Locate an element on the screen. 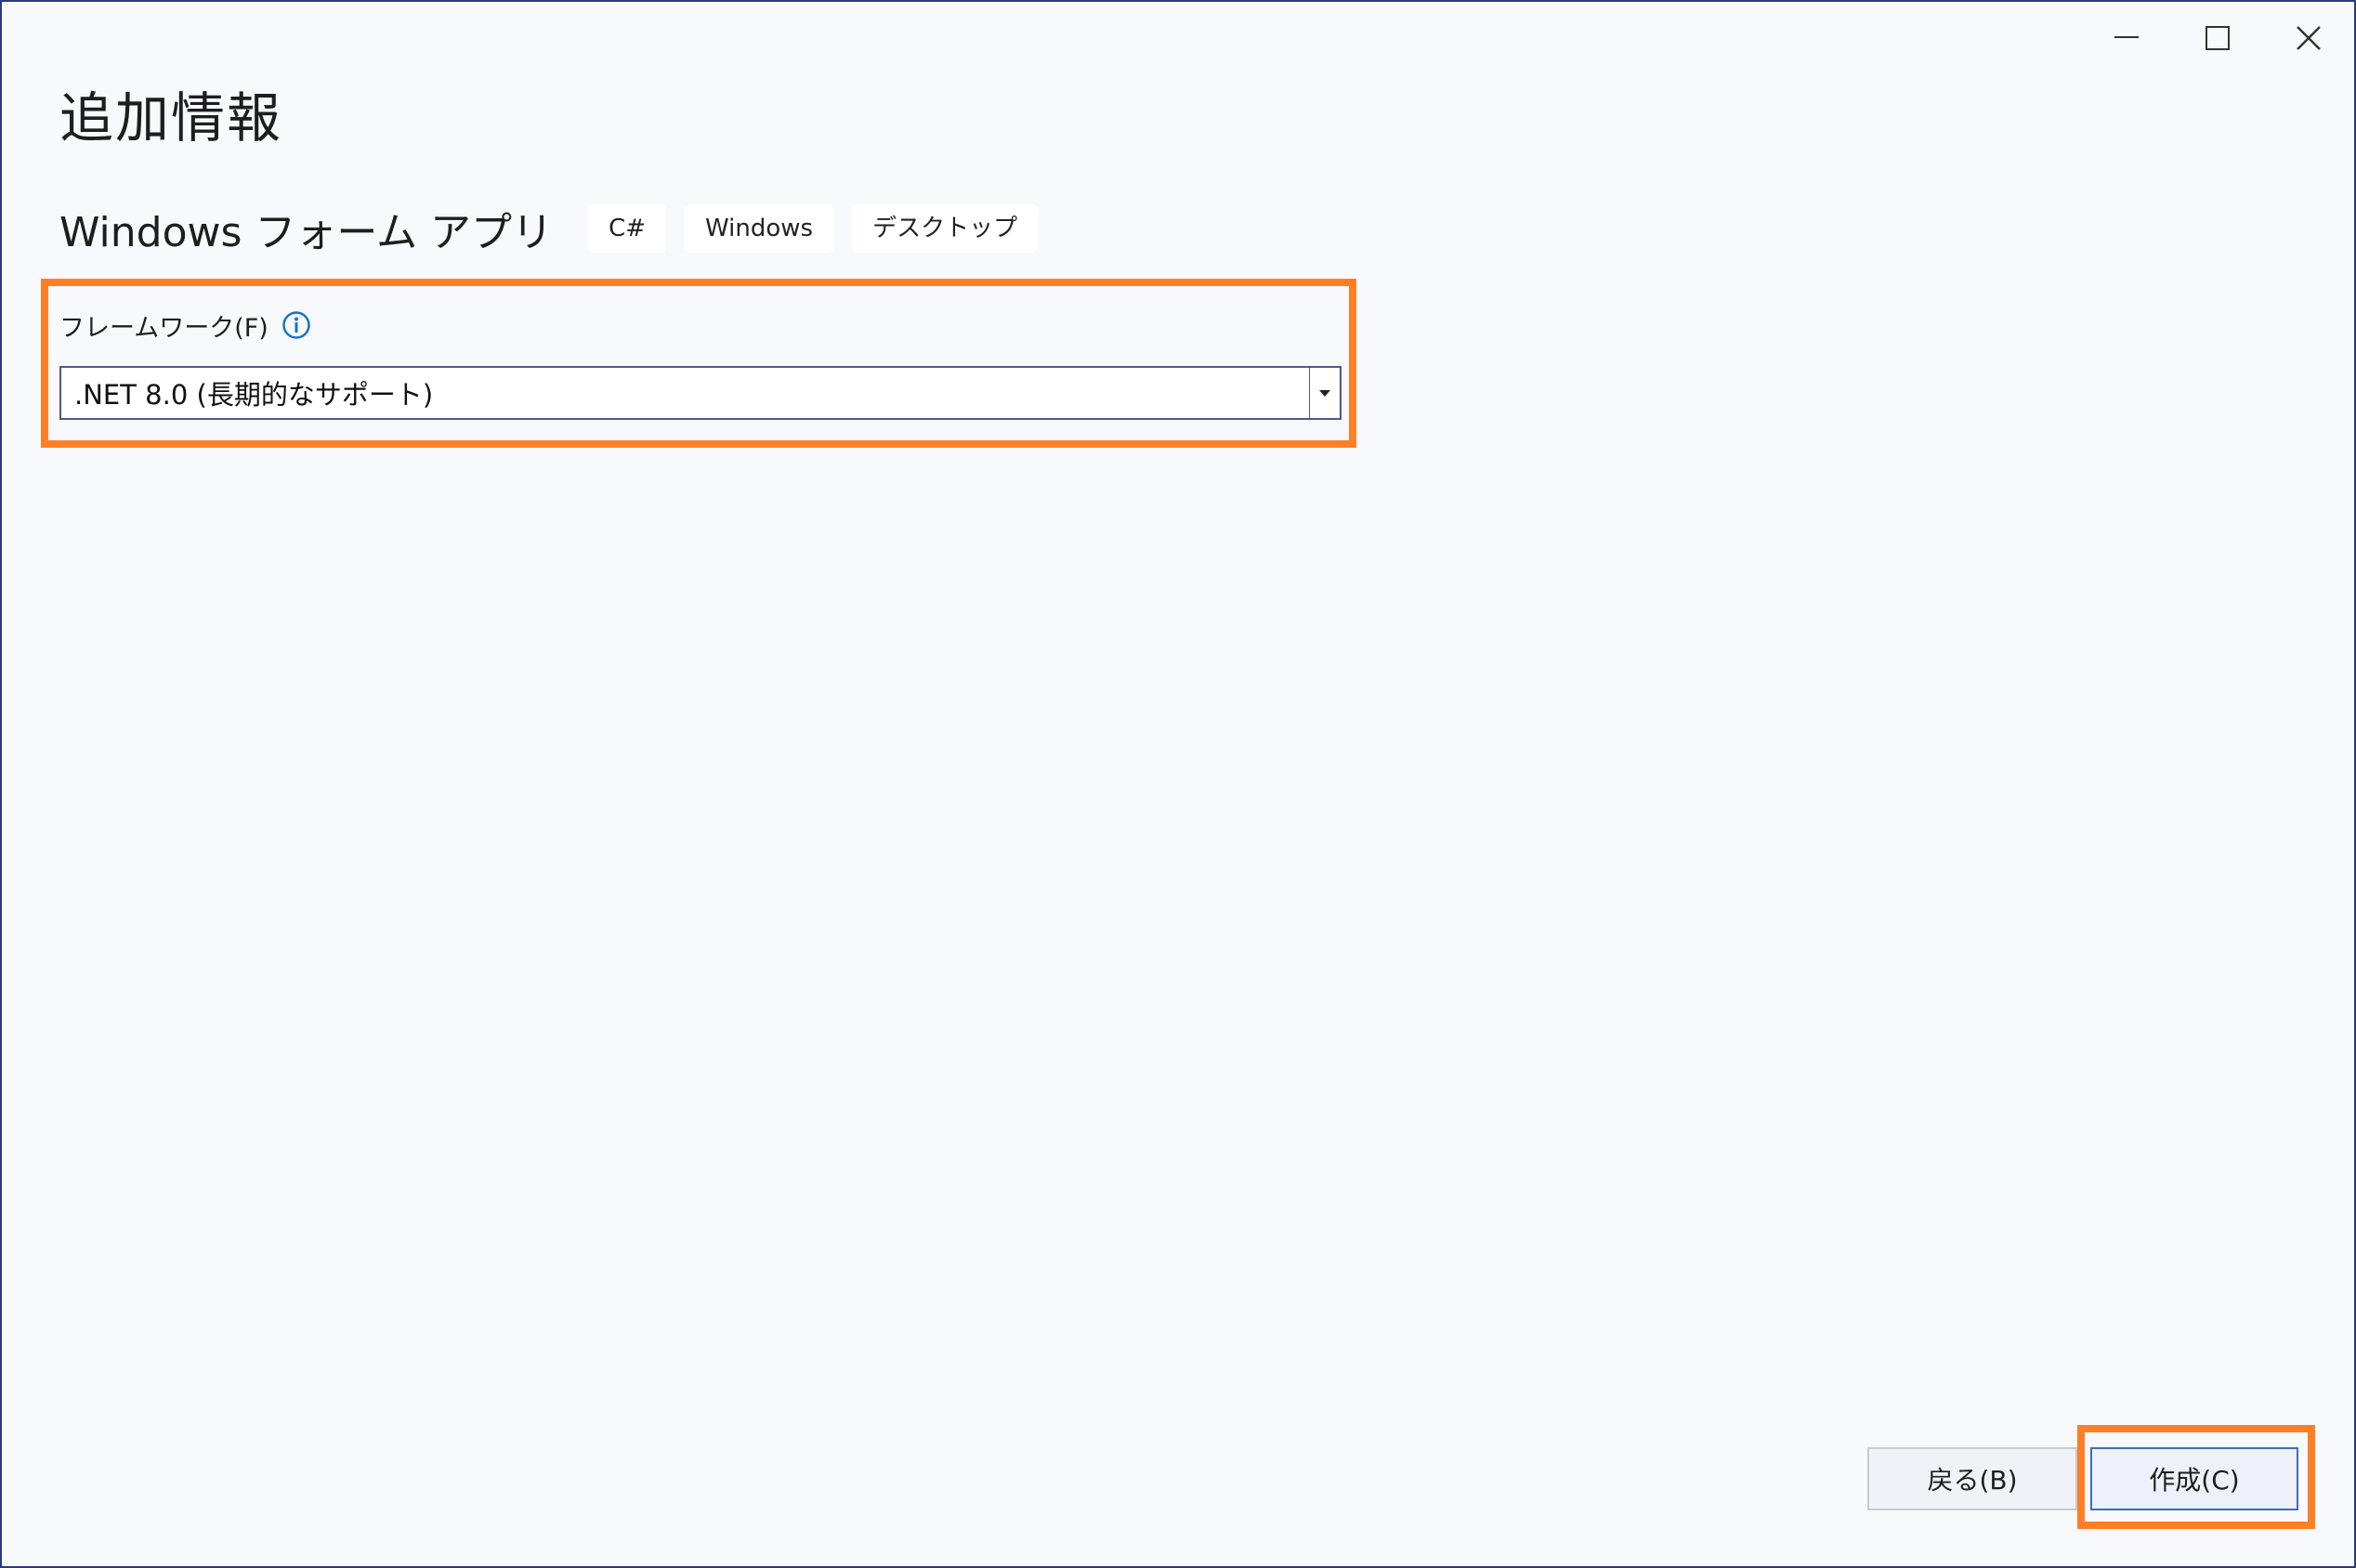  template-name: Windows フォーム アプリ is located at coordinates (306, 232).